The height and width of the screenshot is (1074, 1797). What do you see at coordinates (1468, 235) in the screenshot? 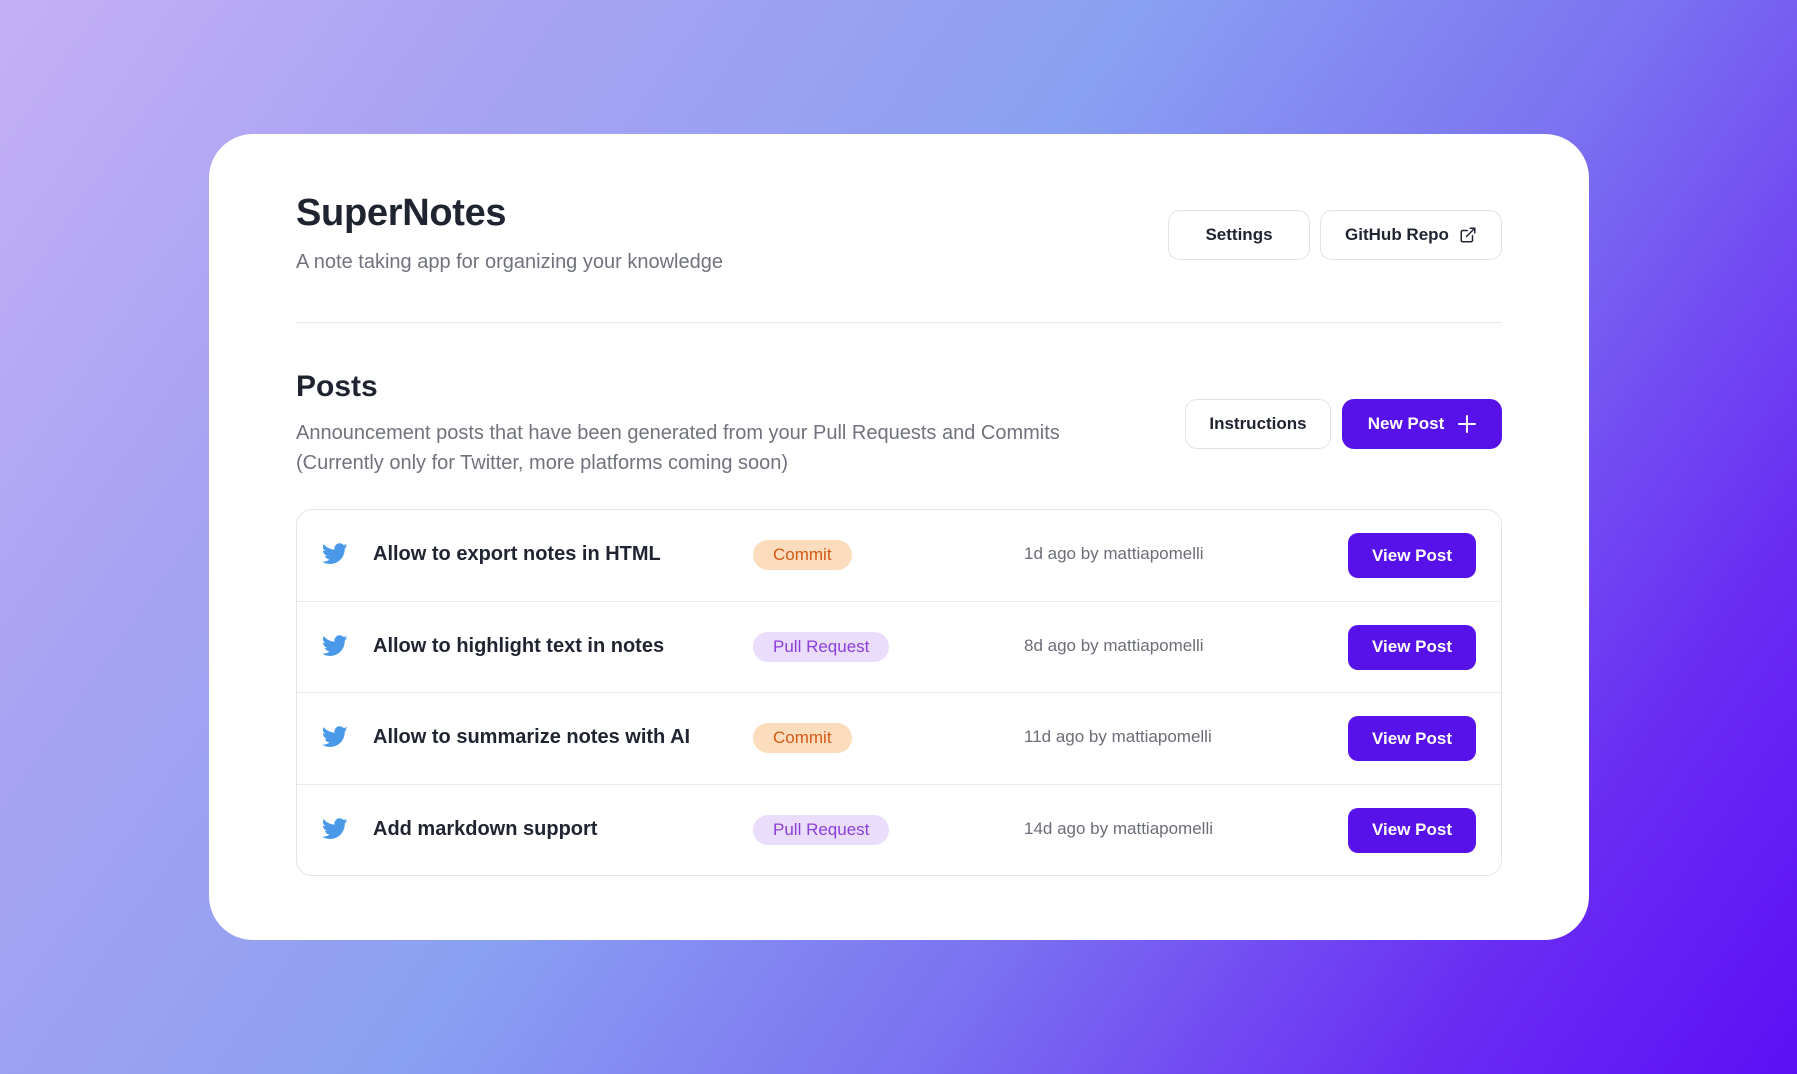
I see `external-link-icon` at bounding box center [1468, 235].